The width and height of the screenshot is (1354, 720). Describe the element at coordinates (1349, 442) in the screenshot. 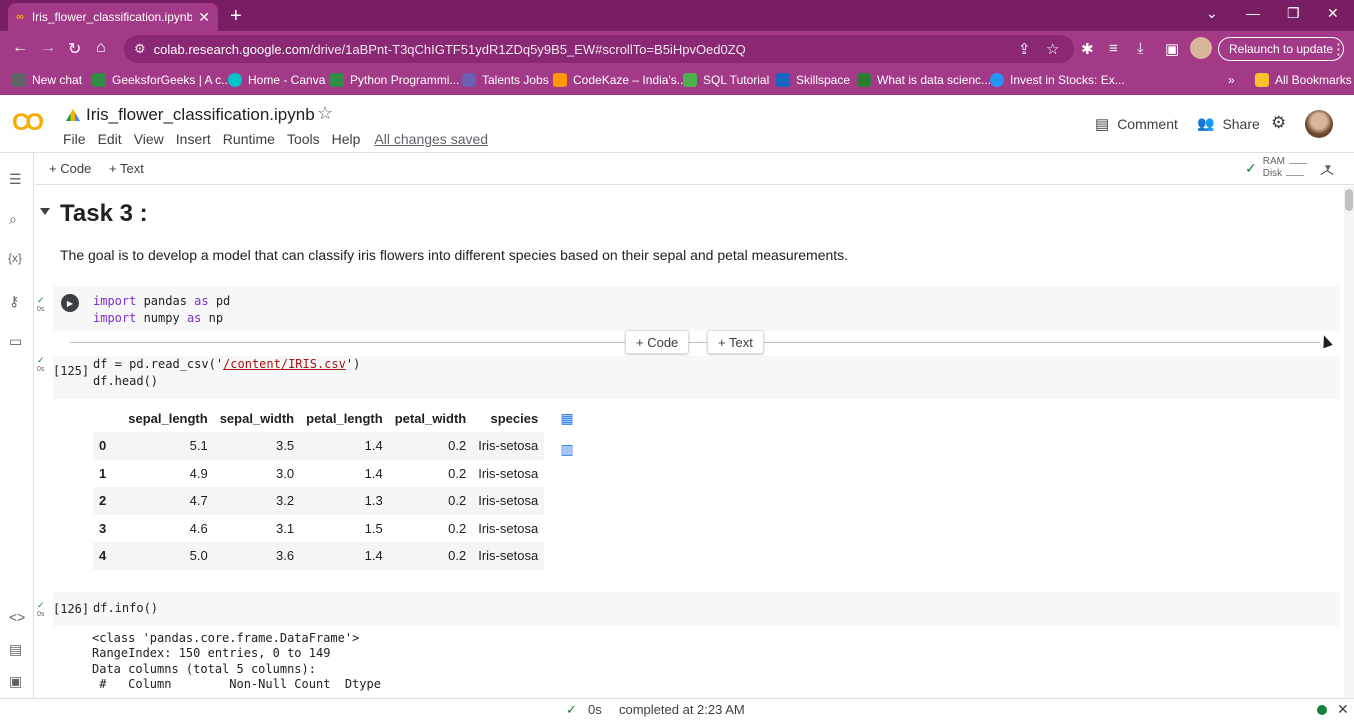

I see `notebook-scrollbar` at that location.